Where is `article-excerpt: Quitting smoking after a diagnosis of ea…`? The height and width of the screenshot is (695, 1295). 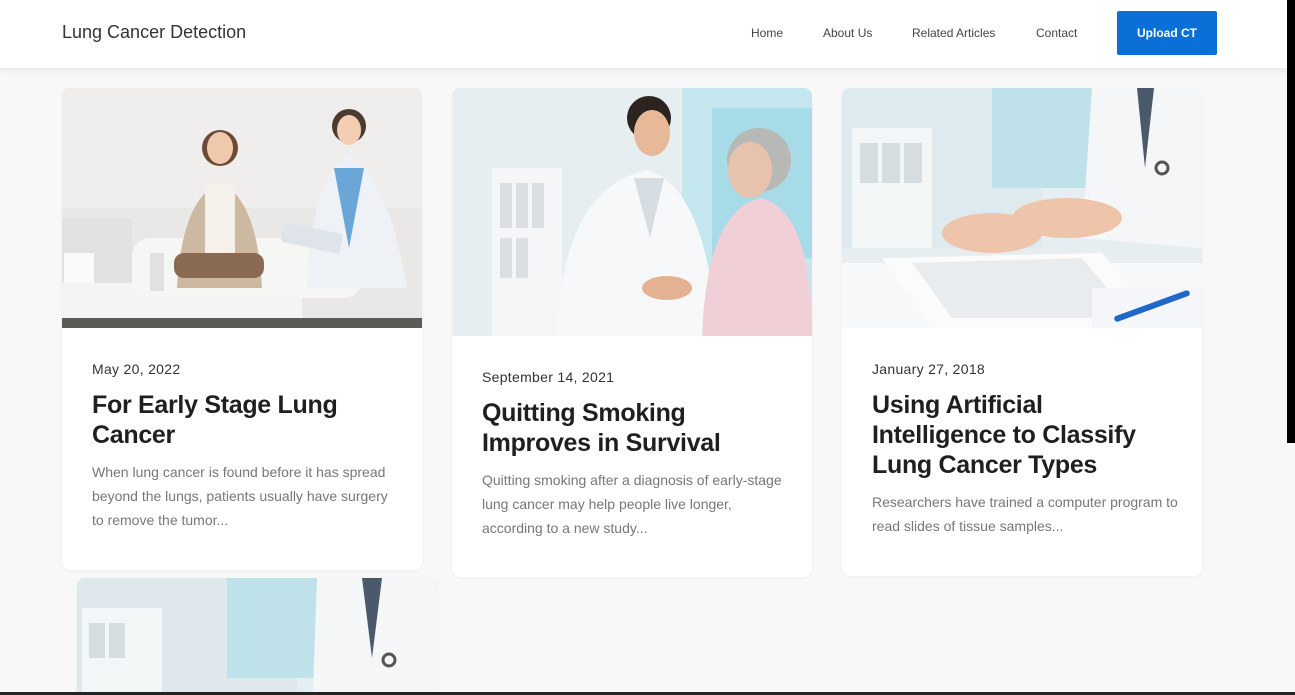
article-excerpt: Quitting smoking after a diagnosis of ea… is located at coordinates (632, 504).